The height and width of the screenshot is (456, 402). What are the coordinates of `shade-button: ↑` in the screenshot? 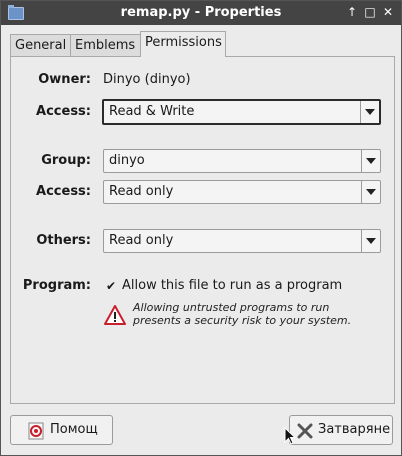 It's located at (352, 12).